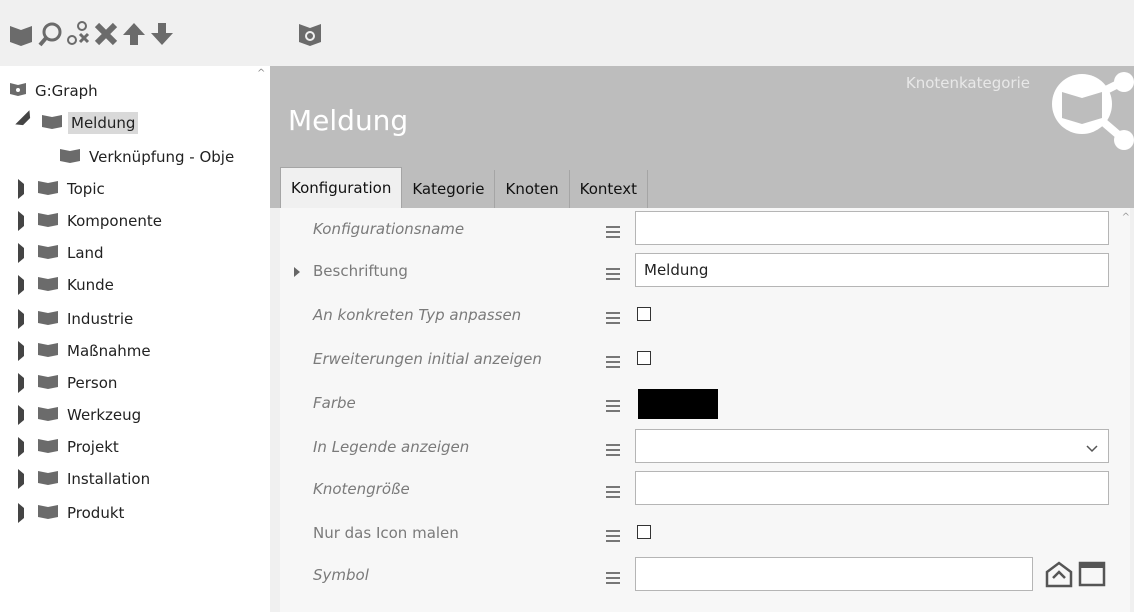 The image size is (1134, 612). Describe the element at coordinates (93, 447) in the screenshot. I see `tree-item-label: Projekt` at that location.